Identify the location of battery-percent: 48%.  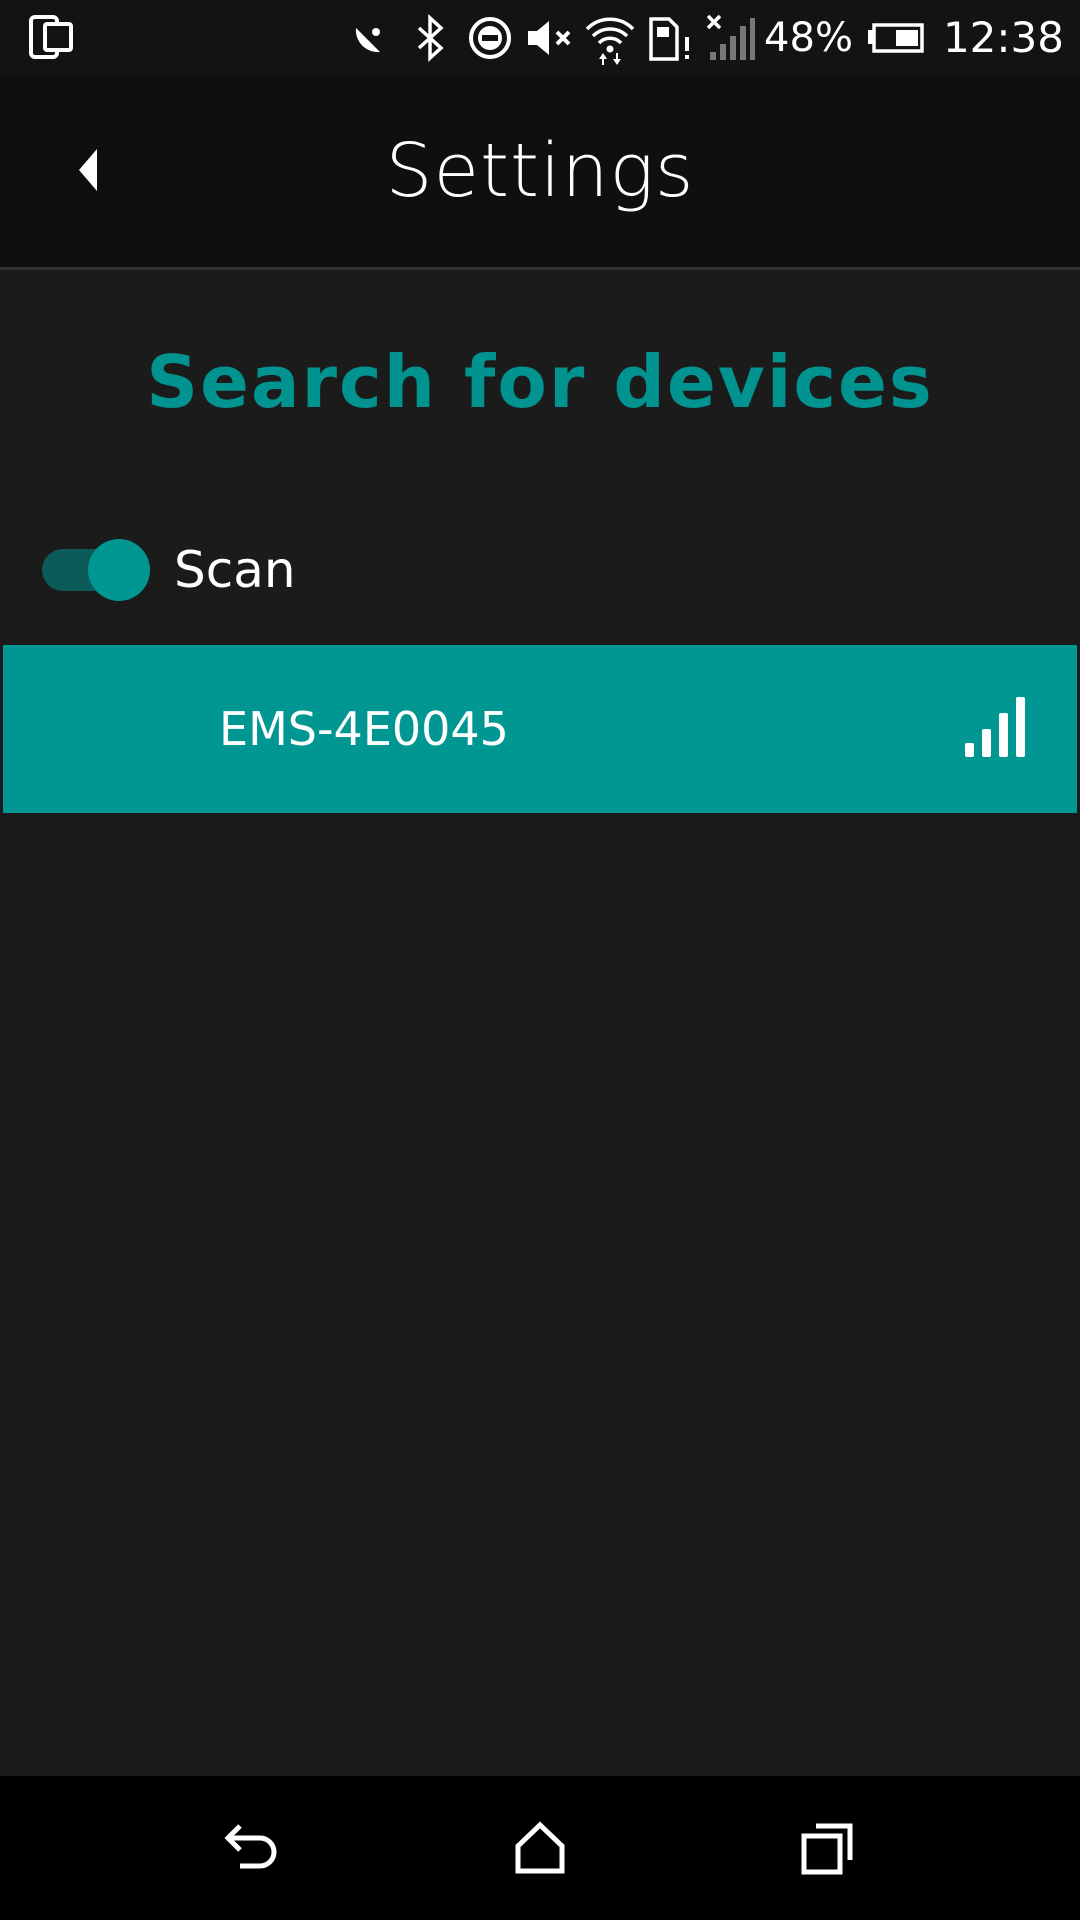
(808, 37).